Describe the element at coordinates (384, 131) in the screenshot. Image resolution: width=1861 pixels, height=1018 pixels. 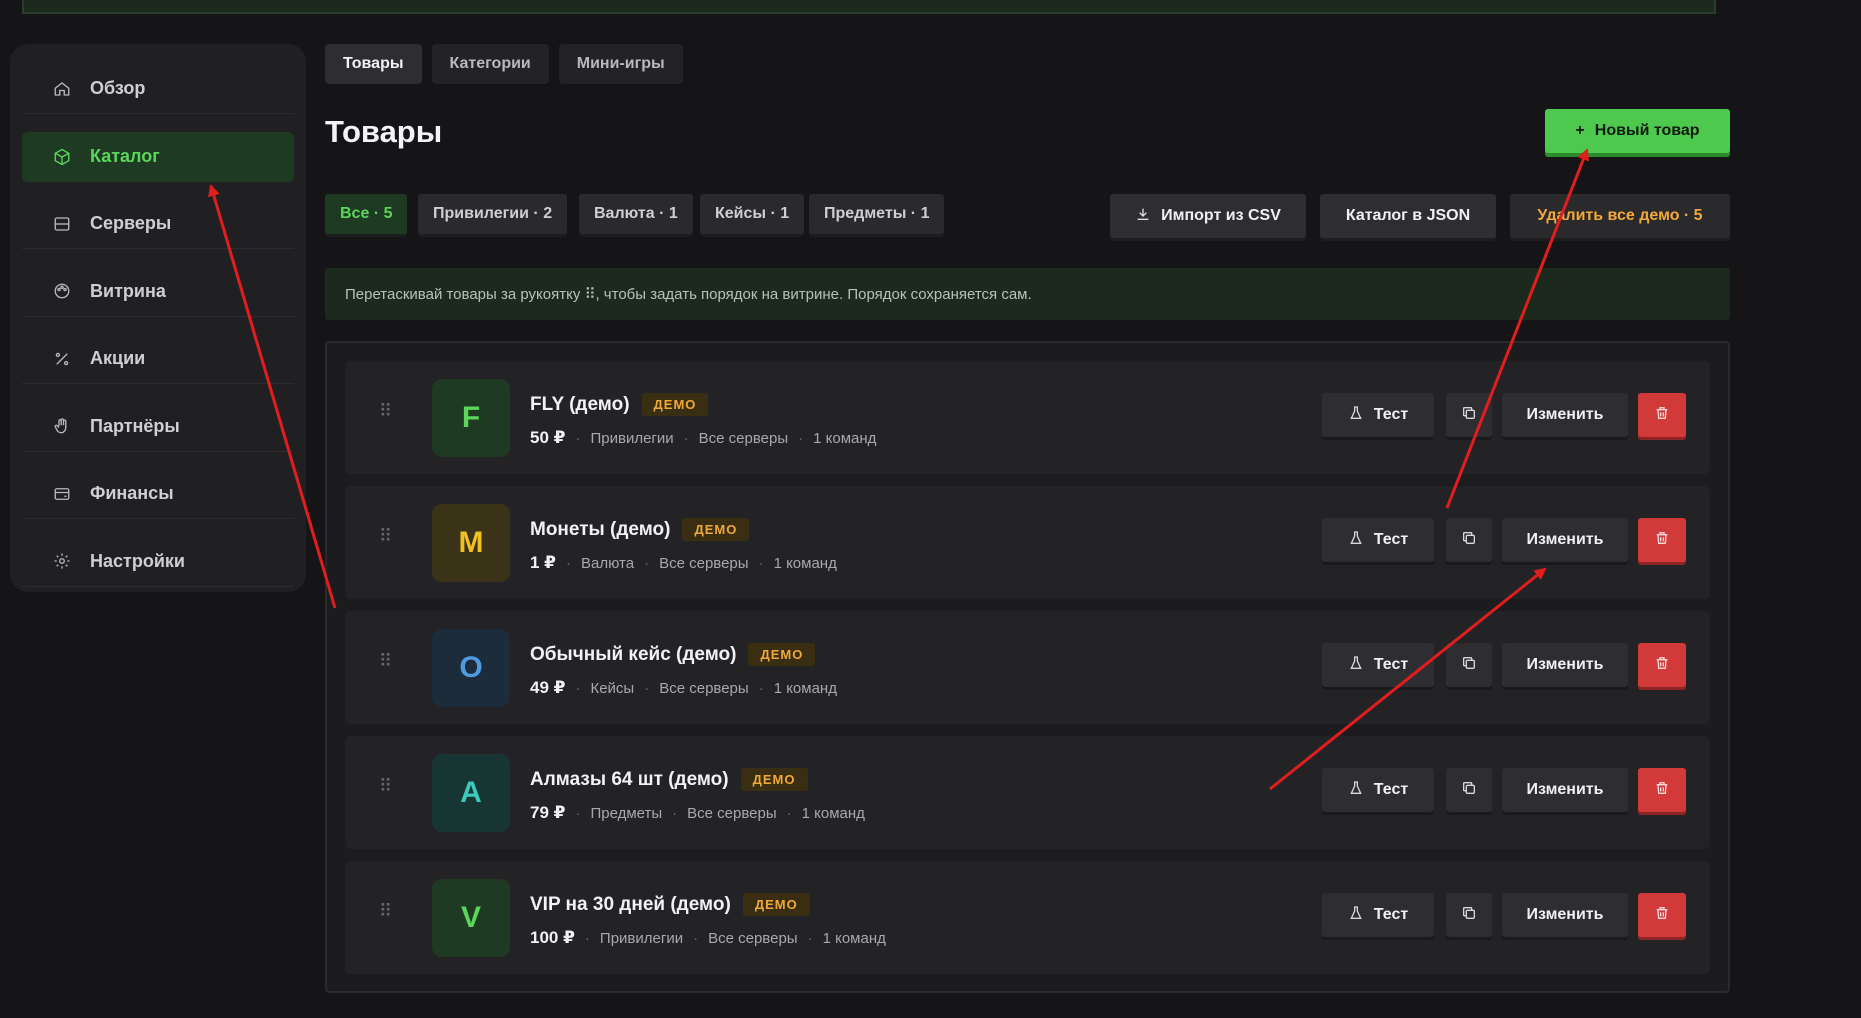
I see `page-title: Товары` at that location.